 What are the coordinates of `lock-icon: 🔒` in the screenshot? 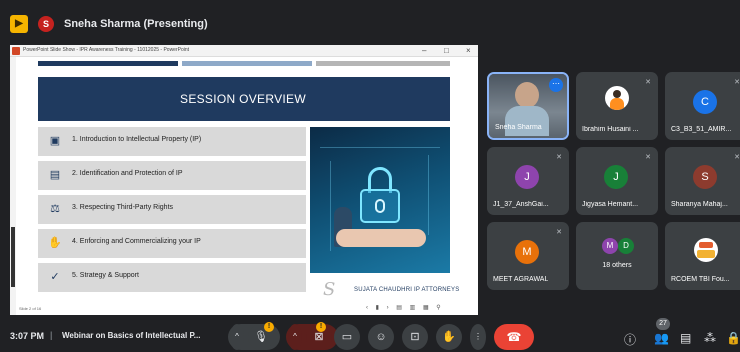 It's located at (733, 338).